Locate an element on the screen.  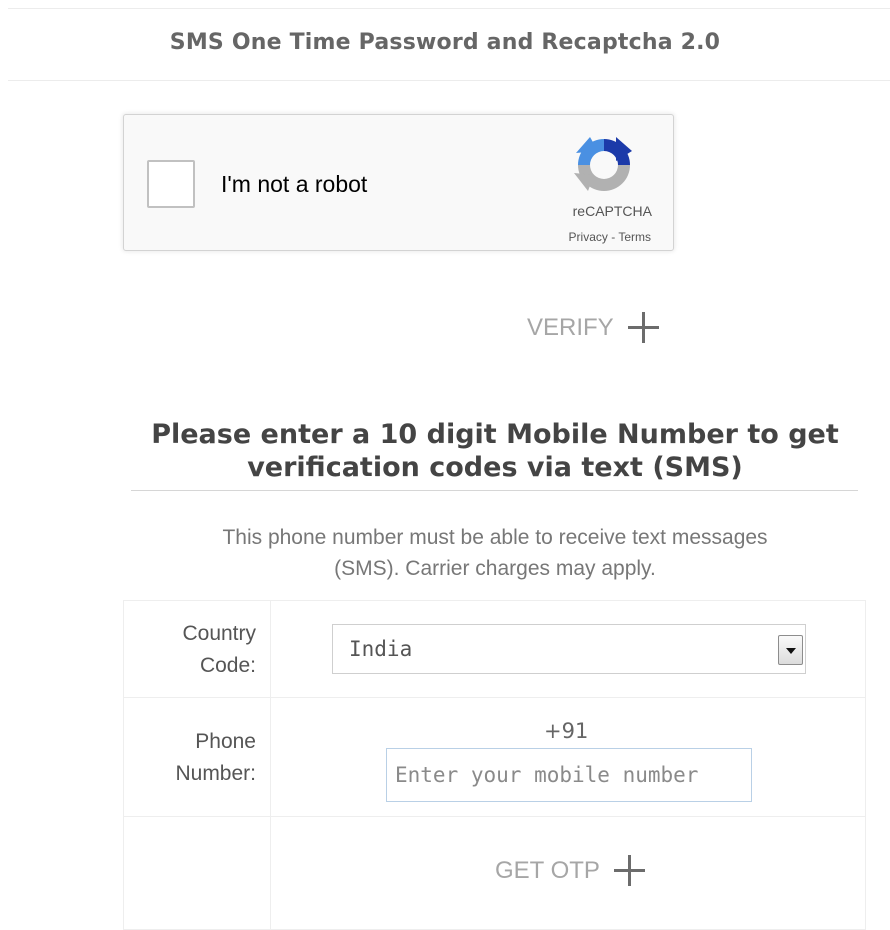
recaptcha-label: I'm not a robot is located at coordinates (294, 184).